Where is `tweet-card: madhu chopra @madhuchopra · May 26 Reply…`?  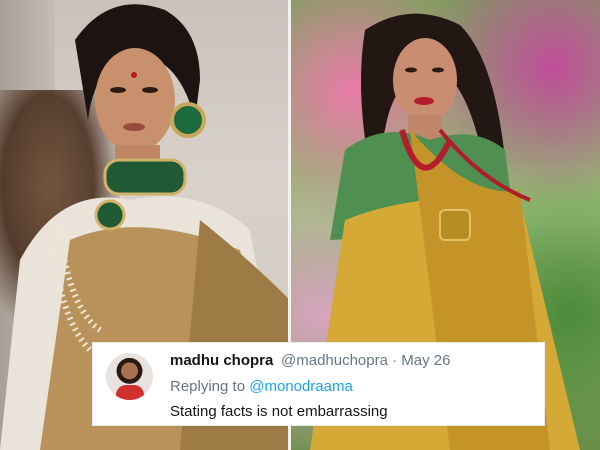
tweet-card: madhu chopra @madhuchopra · May 26 Reply… is located at coordinates (318, 384).